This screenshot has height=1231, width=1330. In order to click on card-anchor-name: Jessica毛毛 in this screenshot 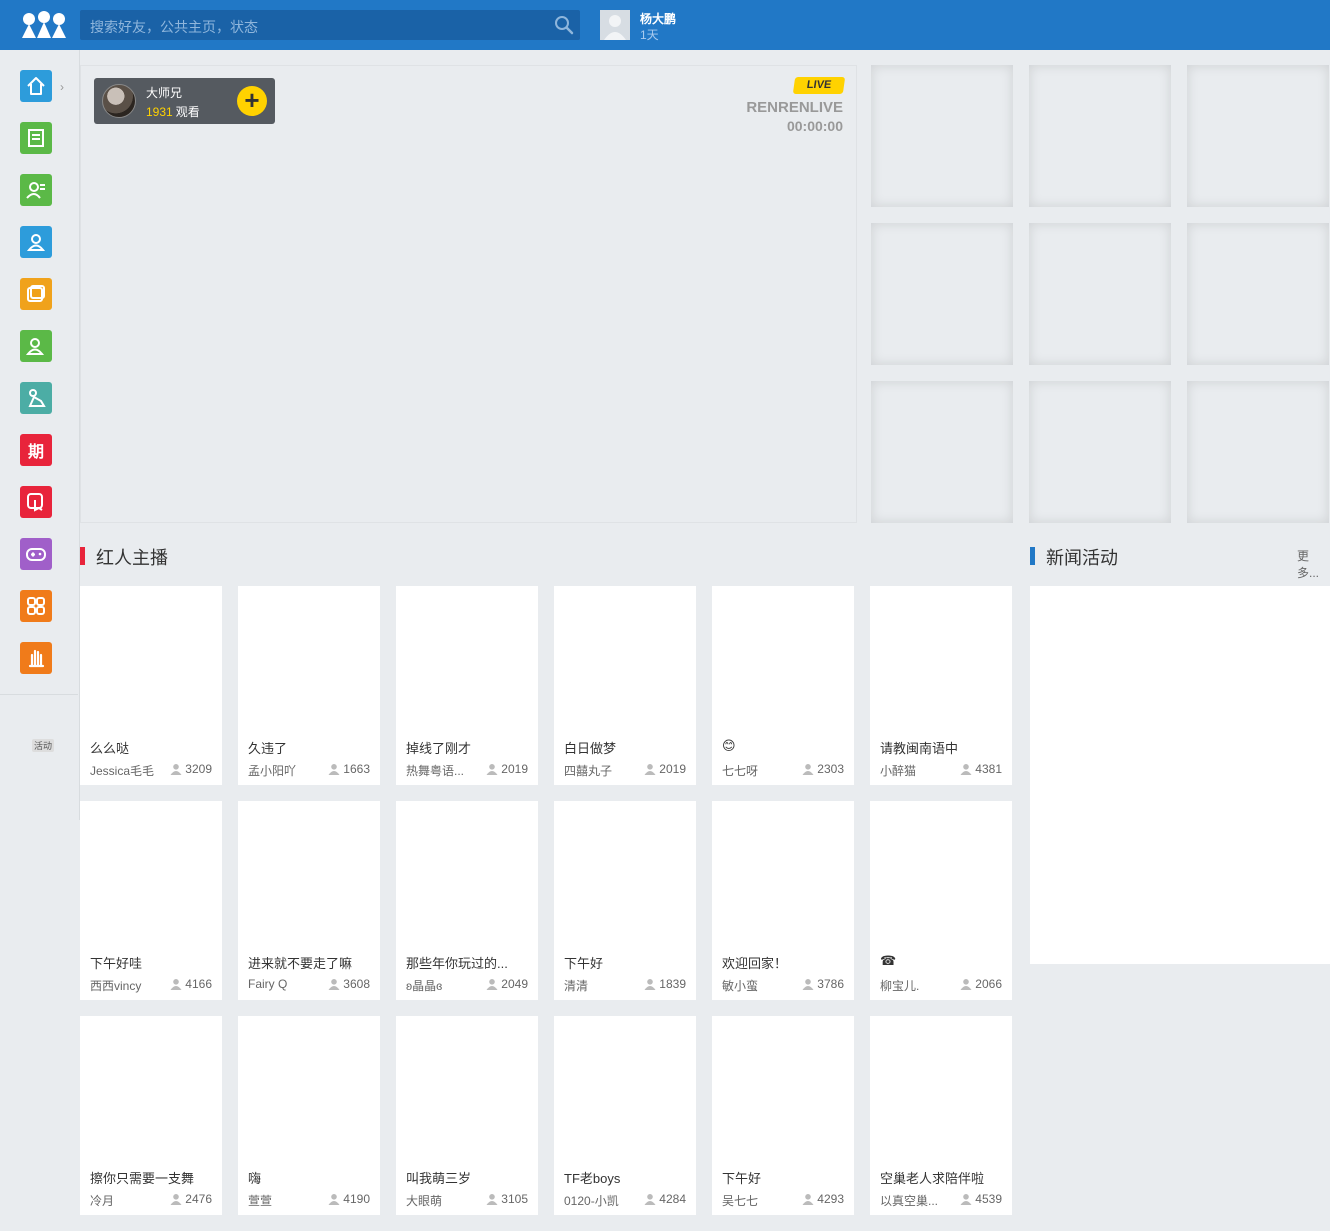, I will do `click(125, 770)`.